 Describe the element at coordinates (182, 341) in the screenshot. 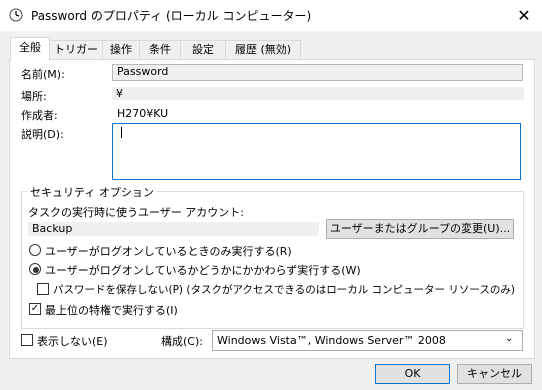

I see `configure-label: 構成(C):` at that location.